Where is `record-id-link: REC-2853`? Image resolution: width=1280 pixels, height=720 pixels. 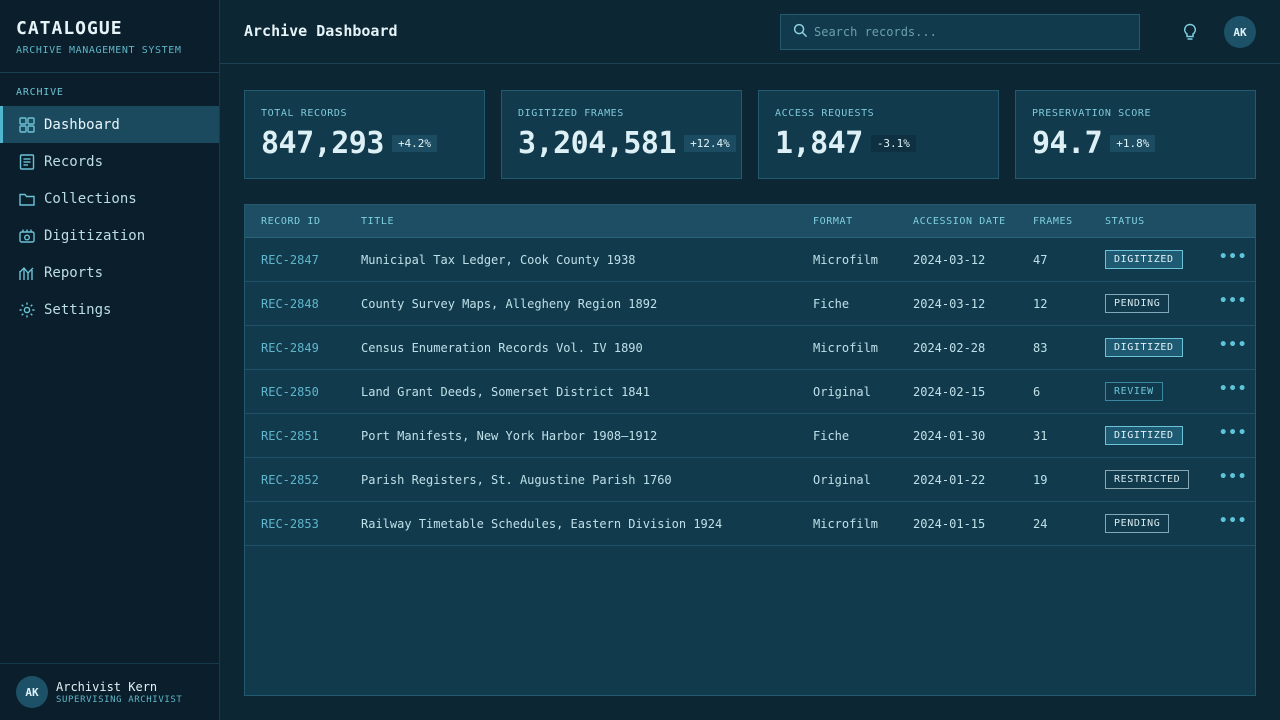 record-id-link: REC-2853 is located at coordinates (290, 524).